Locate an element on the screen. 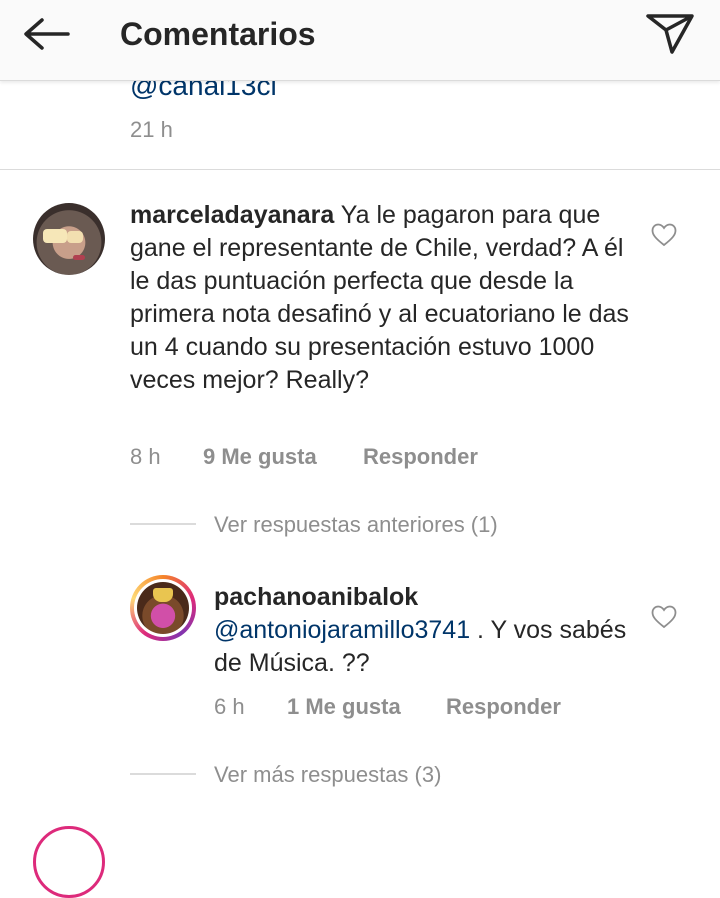 This screenshot has height=898, width=720. top-bar: Comentarios is located at coordinates (360, 40).